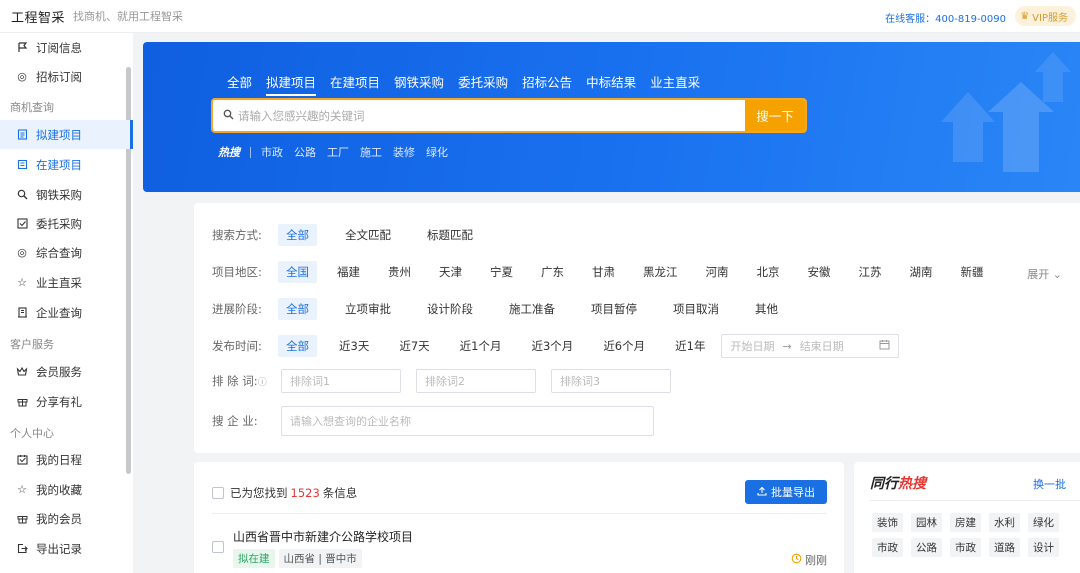  I want to click on date-range-picker: 开始日期 → 结束日期, so click(810, 346).